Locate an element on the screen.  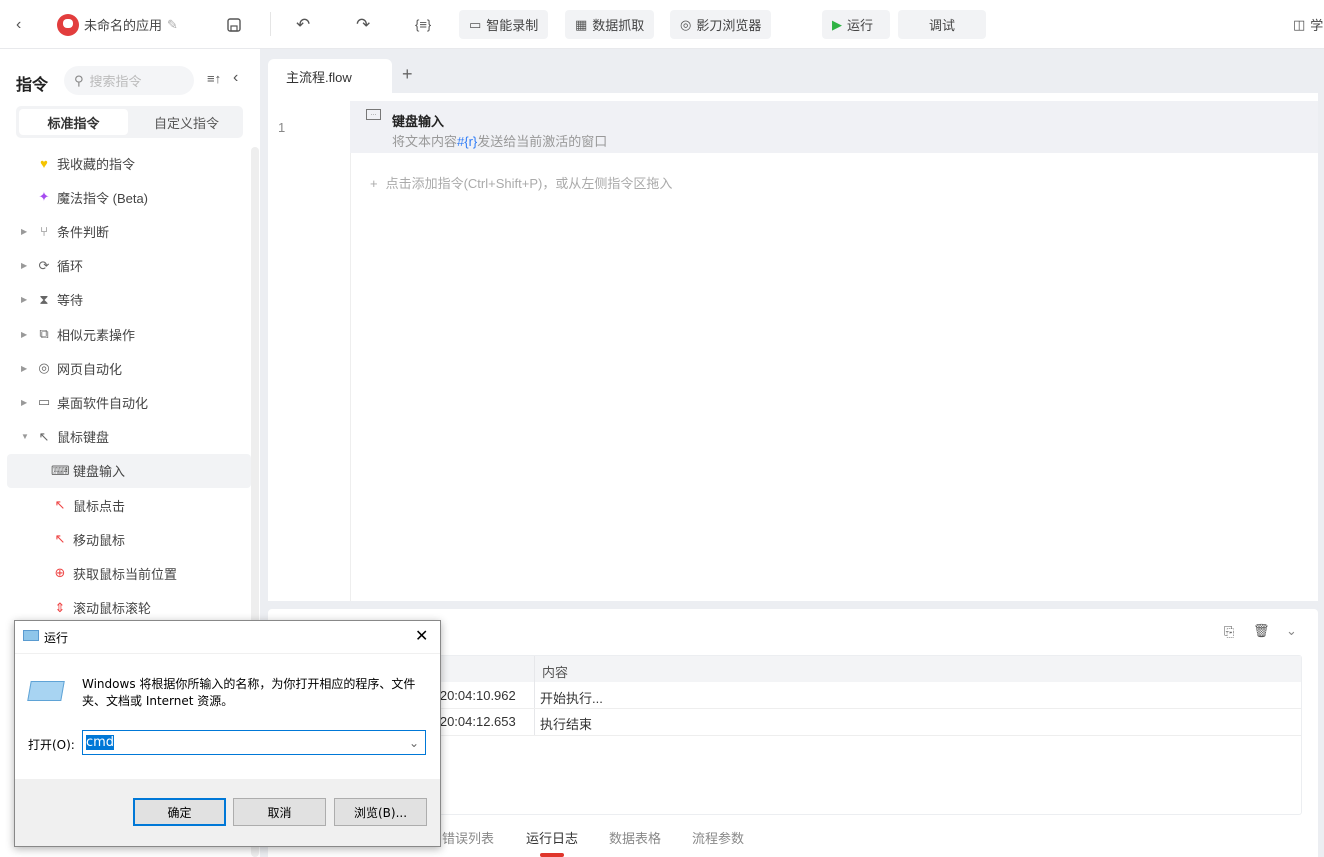
collapse-icon: ‹ is located at coordinates (235, 78).